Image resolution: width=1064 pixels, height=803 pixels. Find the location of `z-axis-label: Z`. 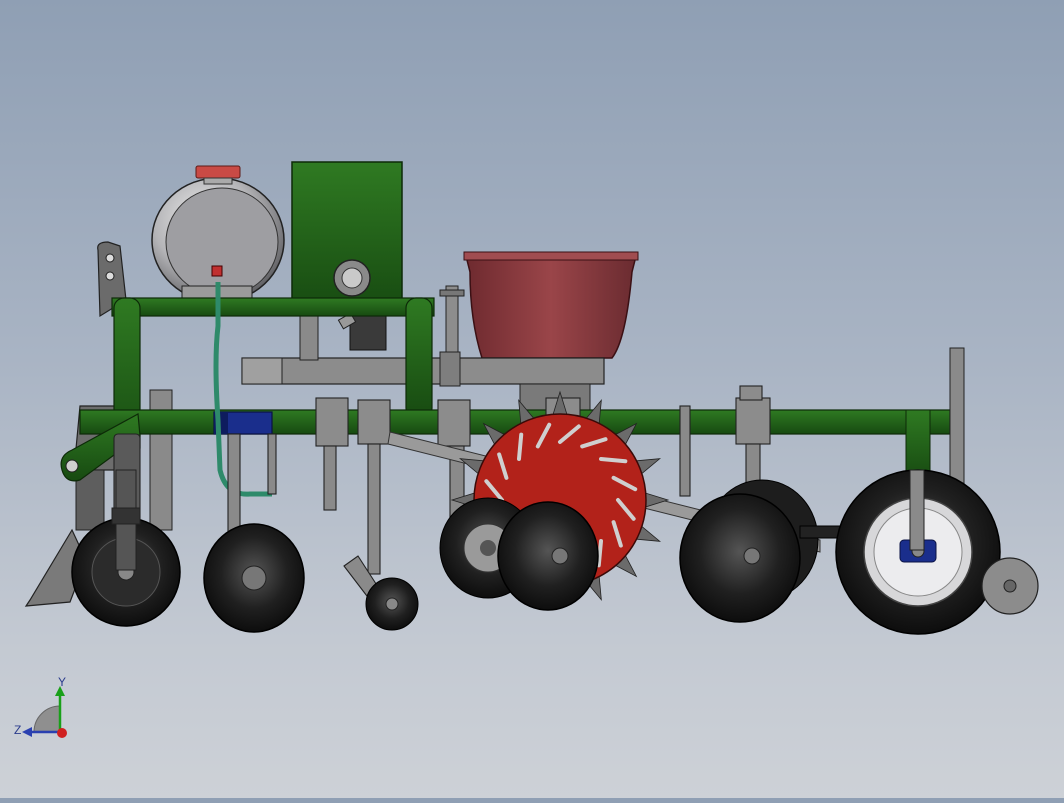

z-axis-label: Z is located at coordinates (17, 730).